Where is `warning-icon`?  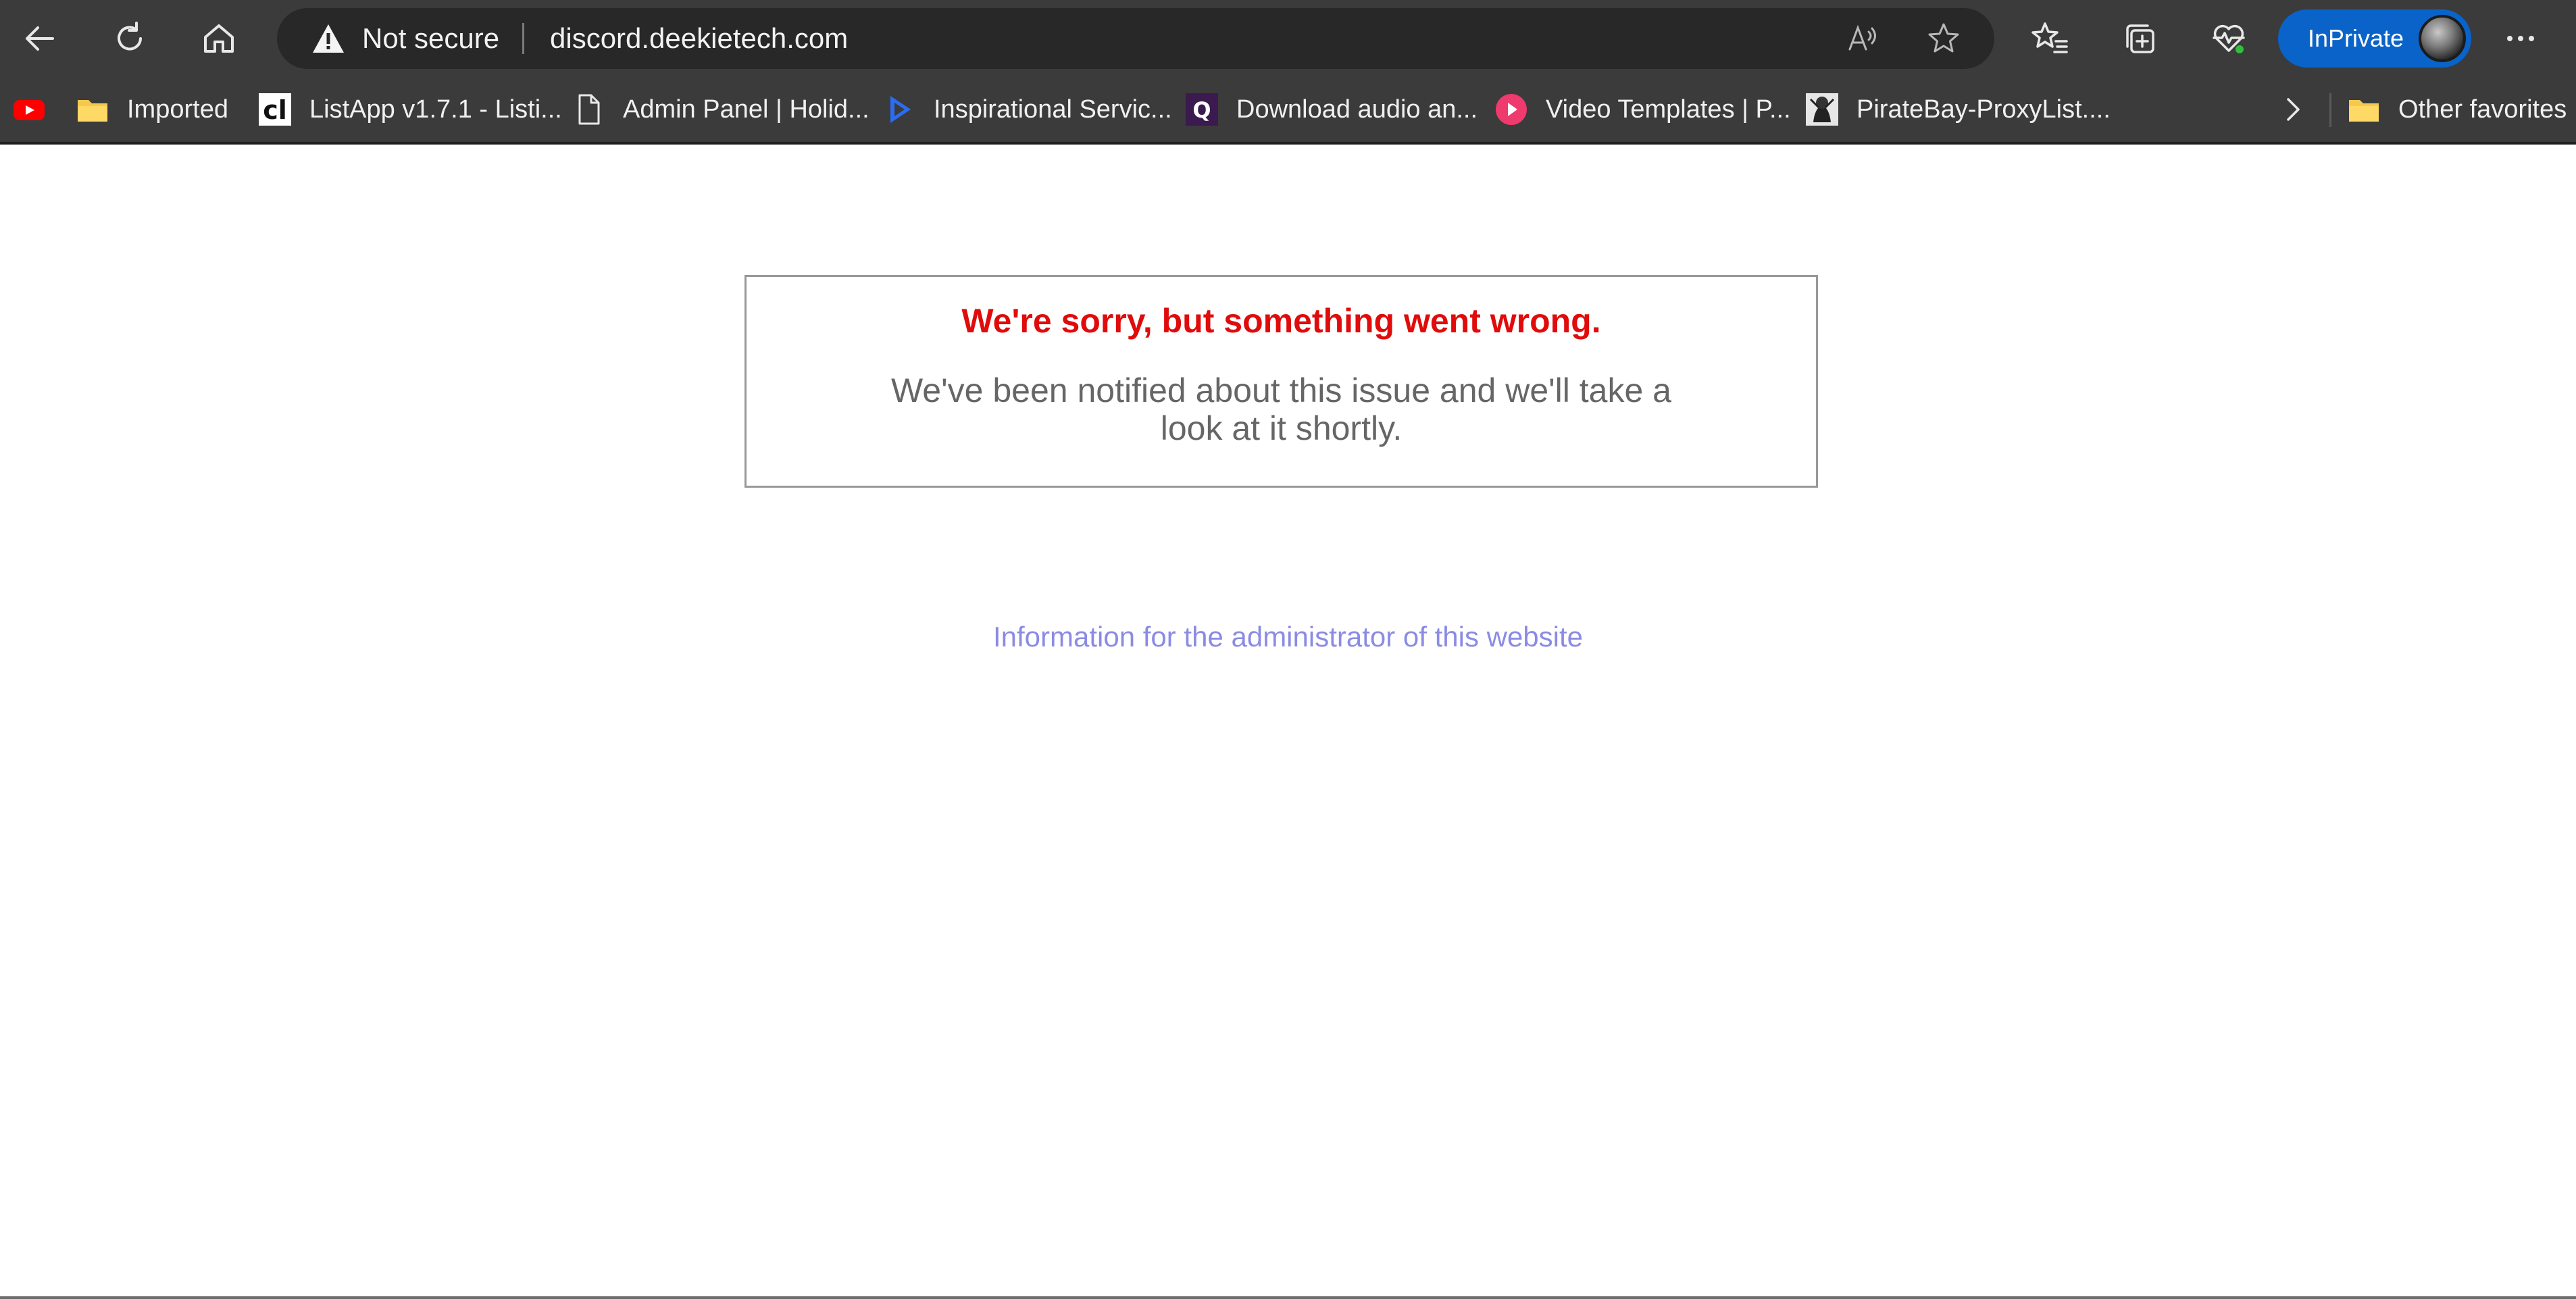 warning-icon is located at coordinates (328, 38).